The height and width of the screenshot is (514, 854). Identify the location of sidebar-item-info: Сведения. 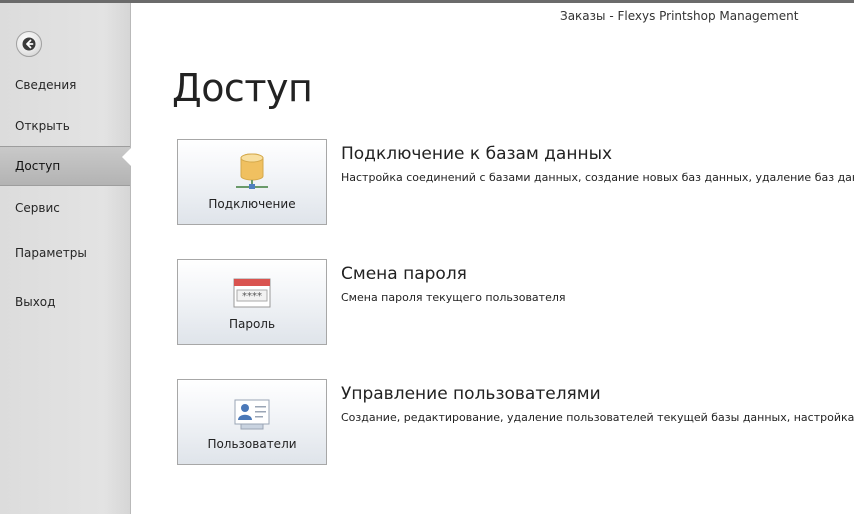
(65, 85).